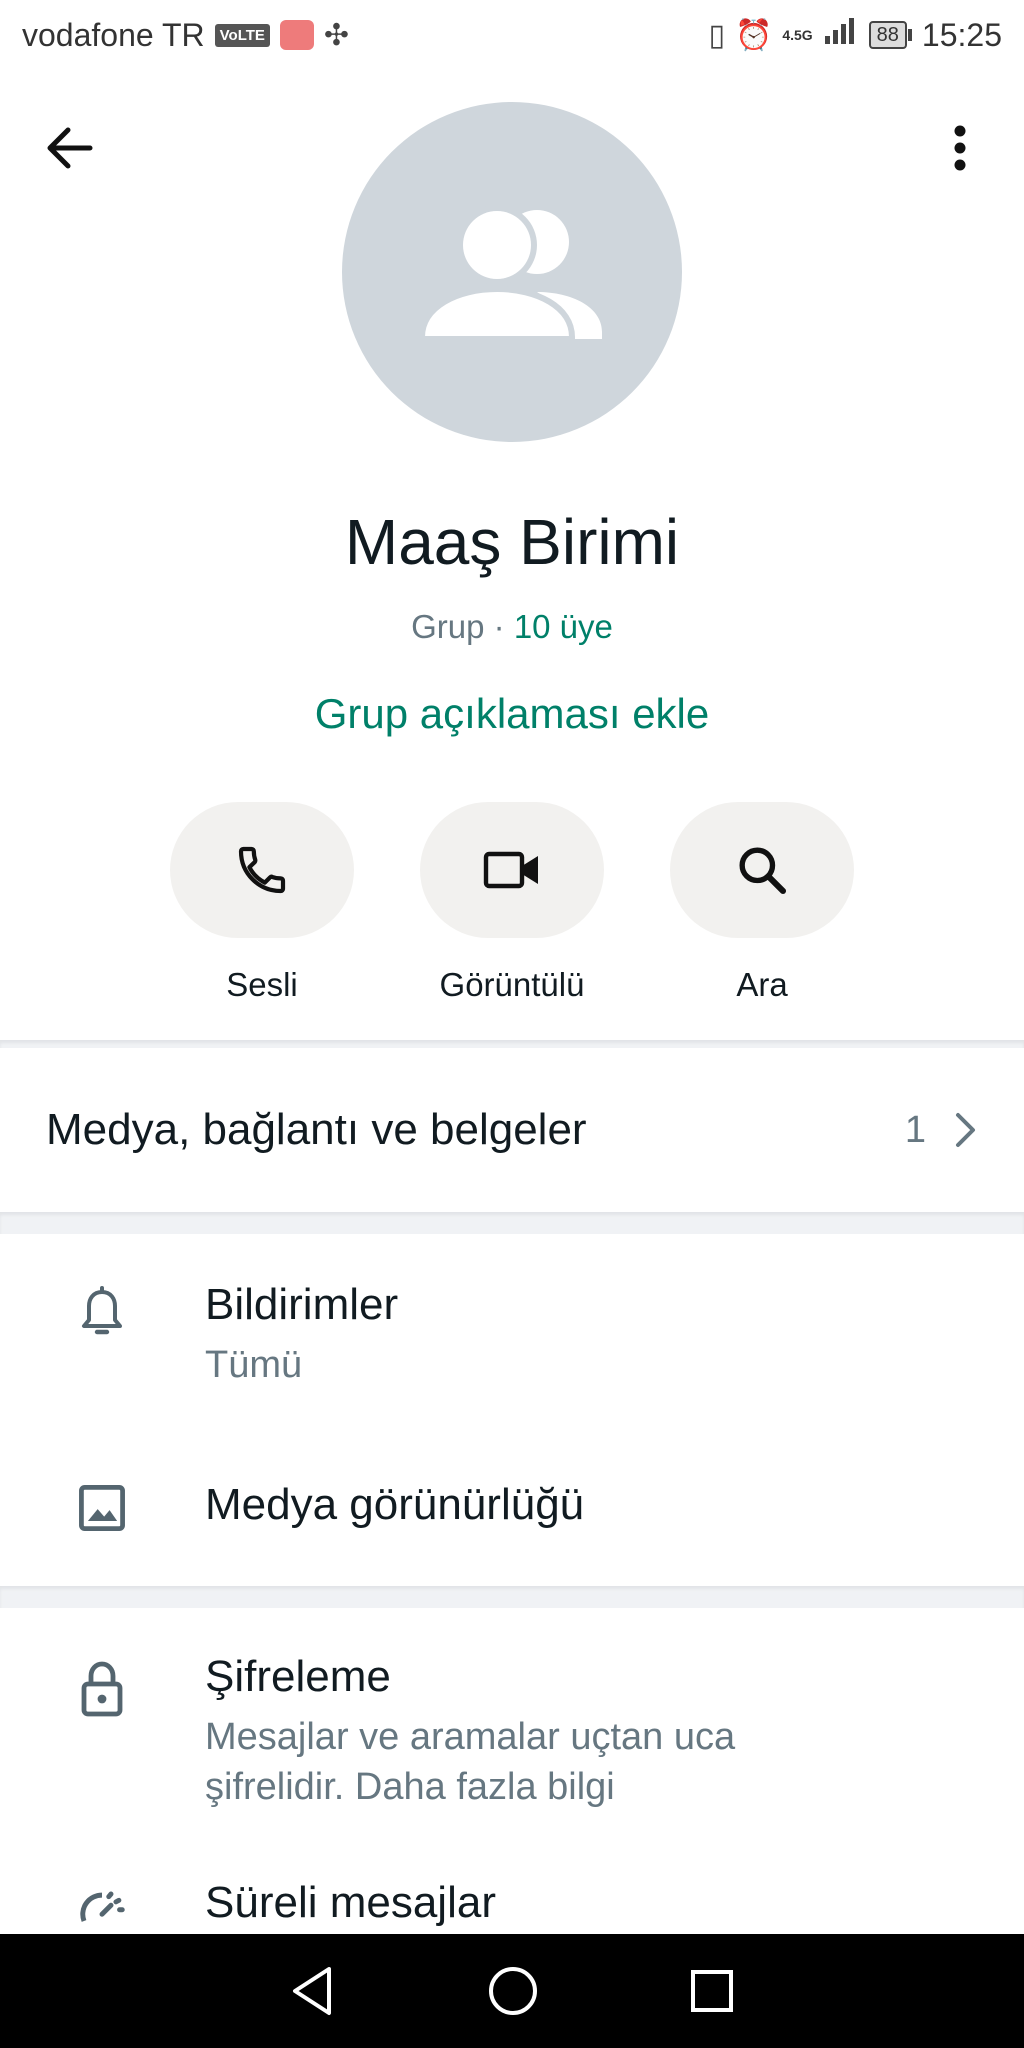 Image resolution: width=1024 pixels, height=2048 pixels. What do you see at coordinates (961, 34) in the screenshot?
I see `clock: 15:25` at bounding box center [961, 34].